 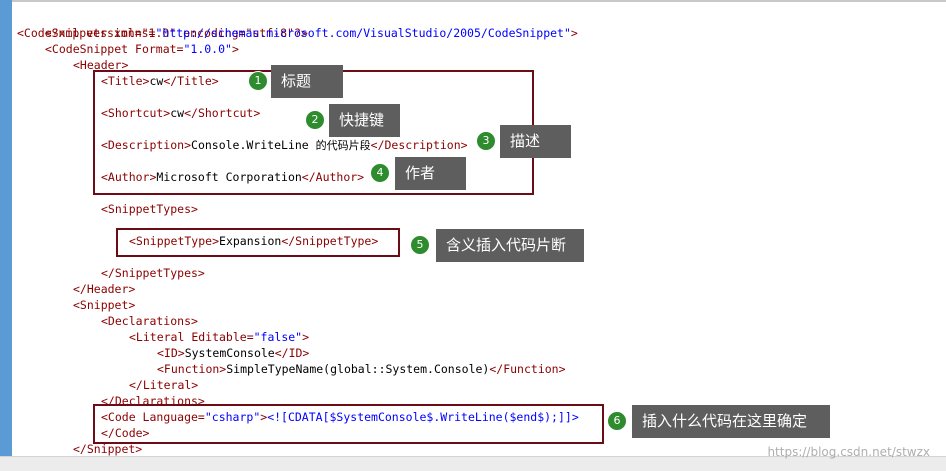 I want to click on open-tag: <Function>, so click(x=192, y=369).